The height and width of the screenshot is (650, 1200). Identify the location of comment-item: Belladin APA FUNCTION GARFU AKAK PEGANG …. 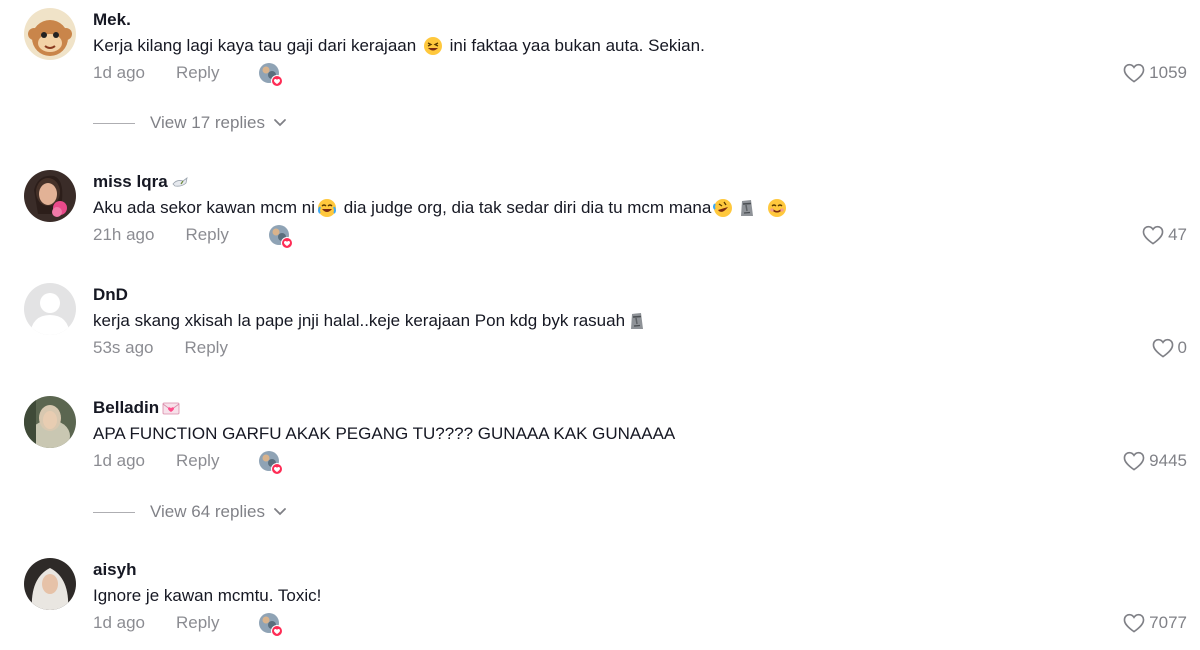
(600, 428).